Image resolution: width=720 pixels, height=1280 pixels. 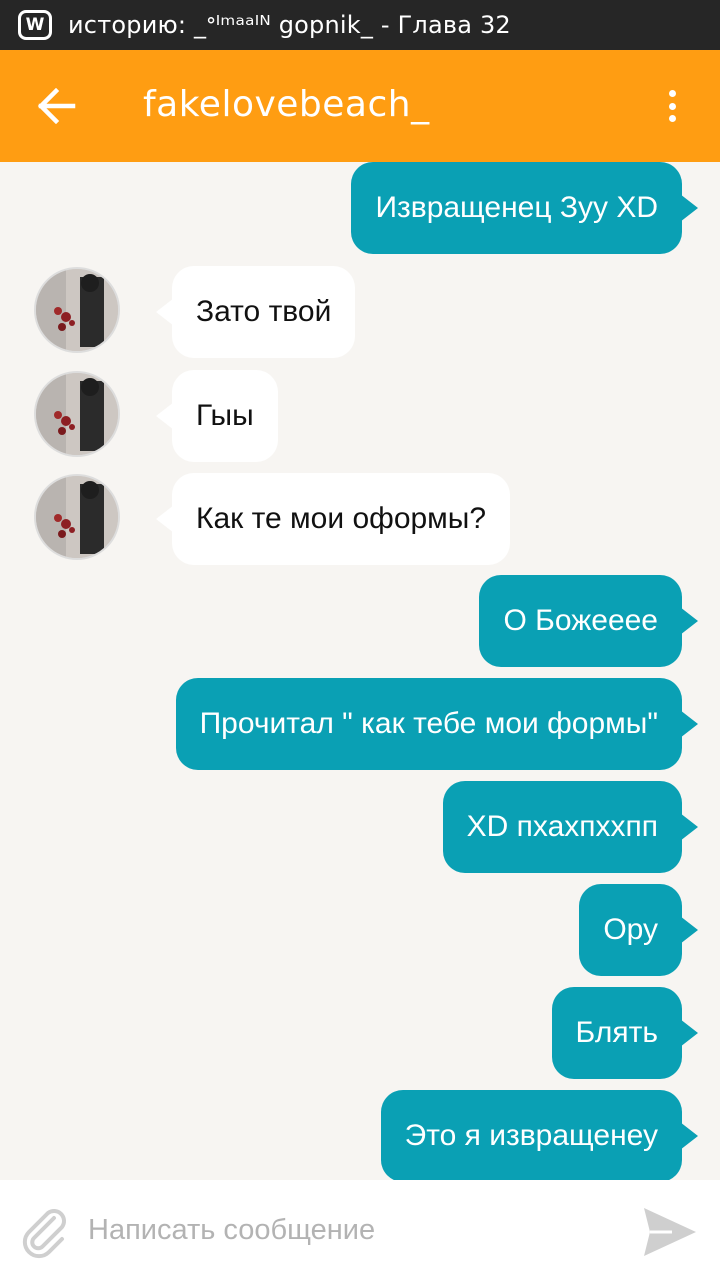 I want to click on message-bubble-outgoing: Ору, so click(x=638, y=930).